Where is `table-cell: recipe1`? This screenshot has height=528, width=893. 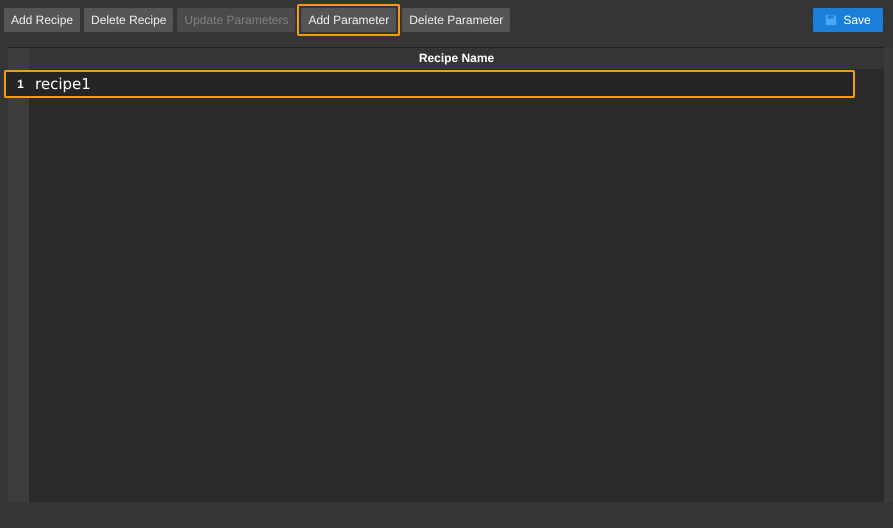
table-cell: recipe1 is located at coordinates (63, 84).